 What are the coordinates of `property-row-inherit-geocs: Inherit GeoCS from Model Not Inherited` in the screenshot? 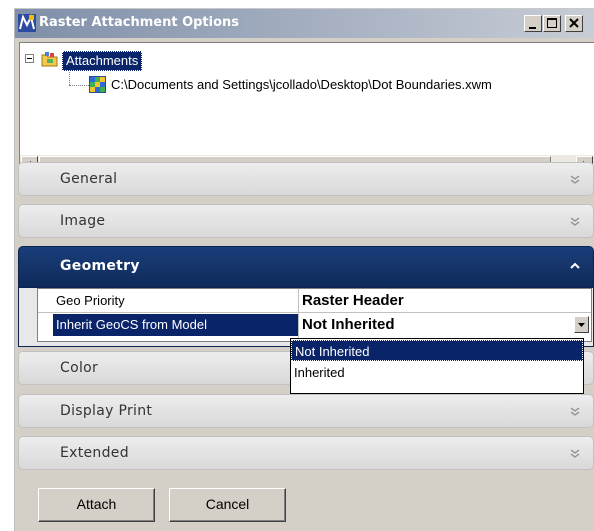 It's located at (314, 325).